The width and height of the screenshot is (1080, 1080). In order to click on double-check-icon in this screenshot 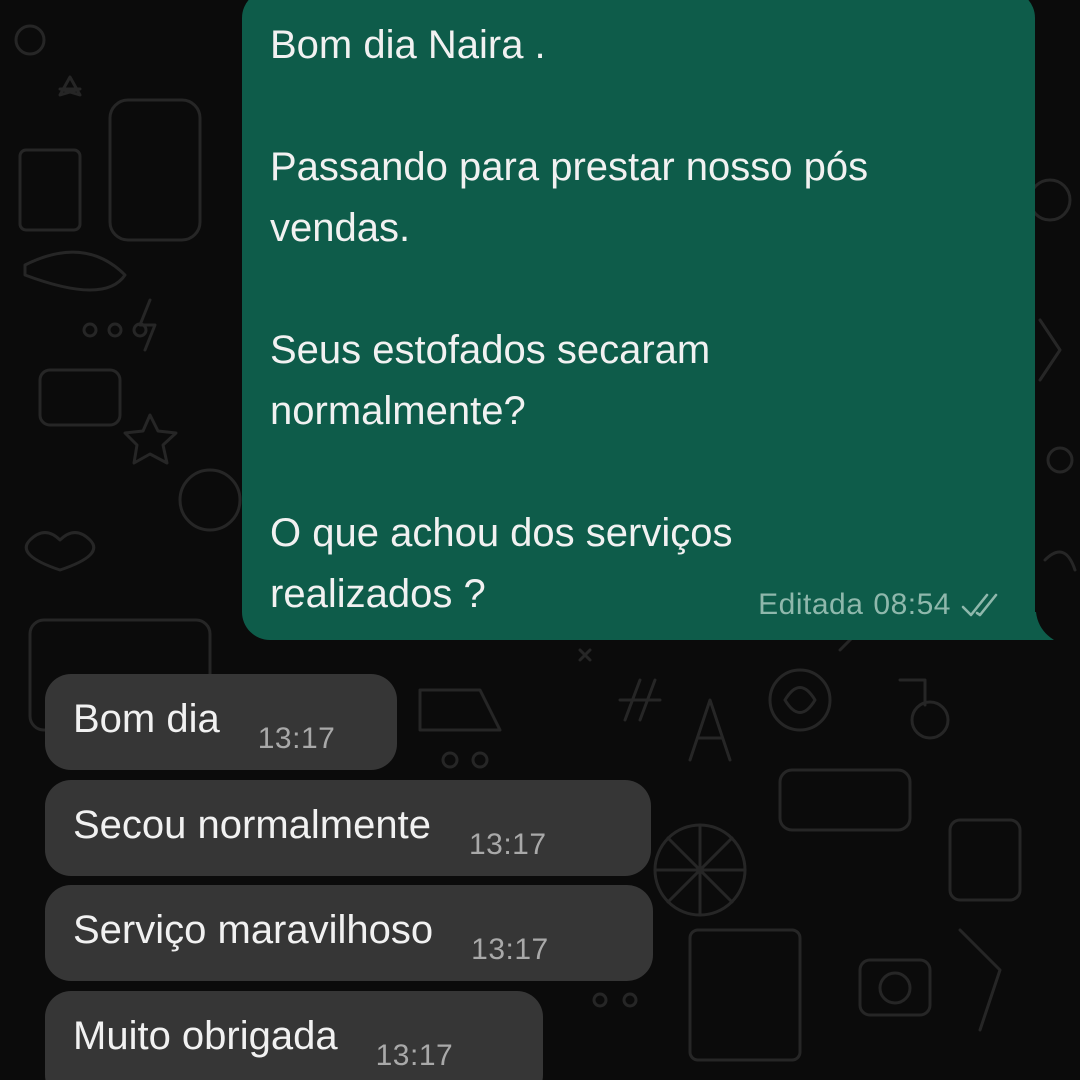, I will do `click(979, 605)`.